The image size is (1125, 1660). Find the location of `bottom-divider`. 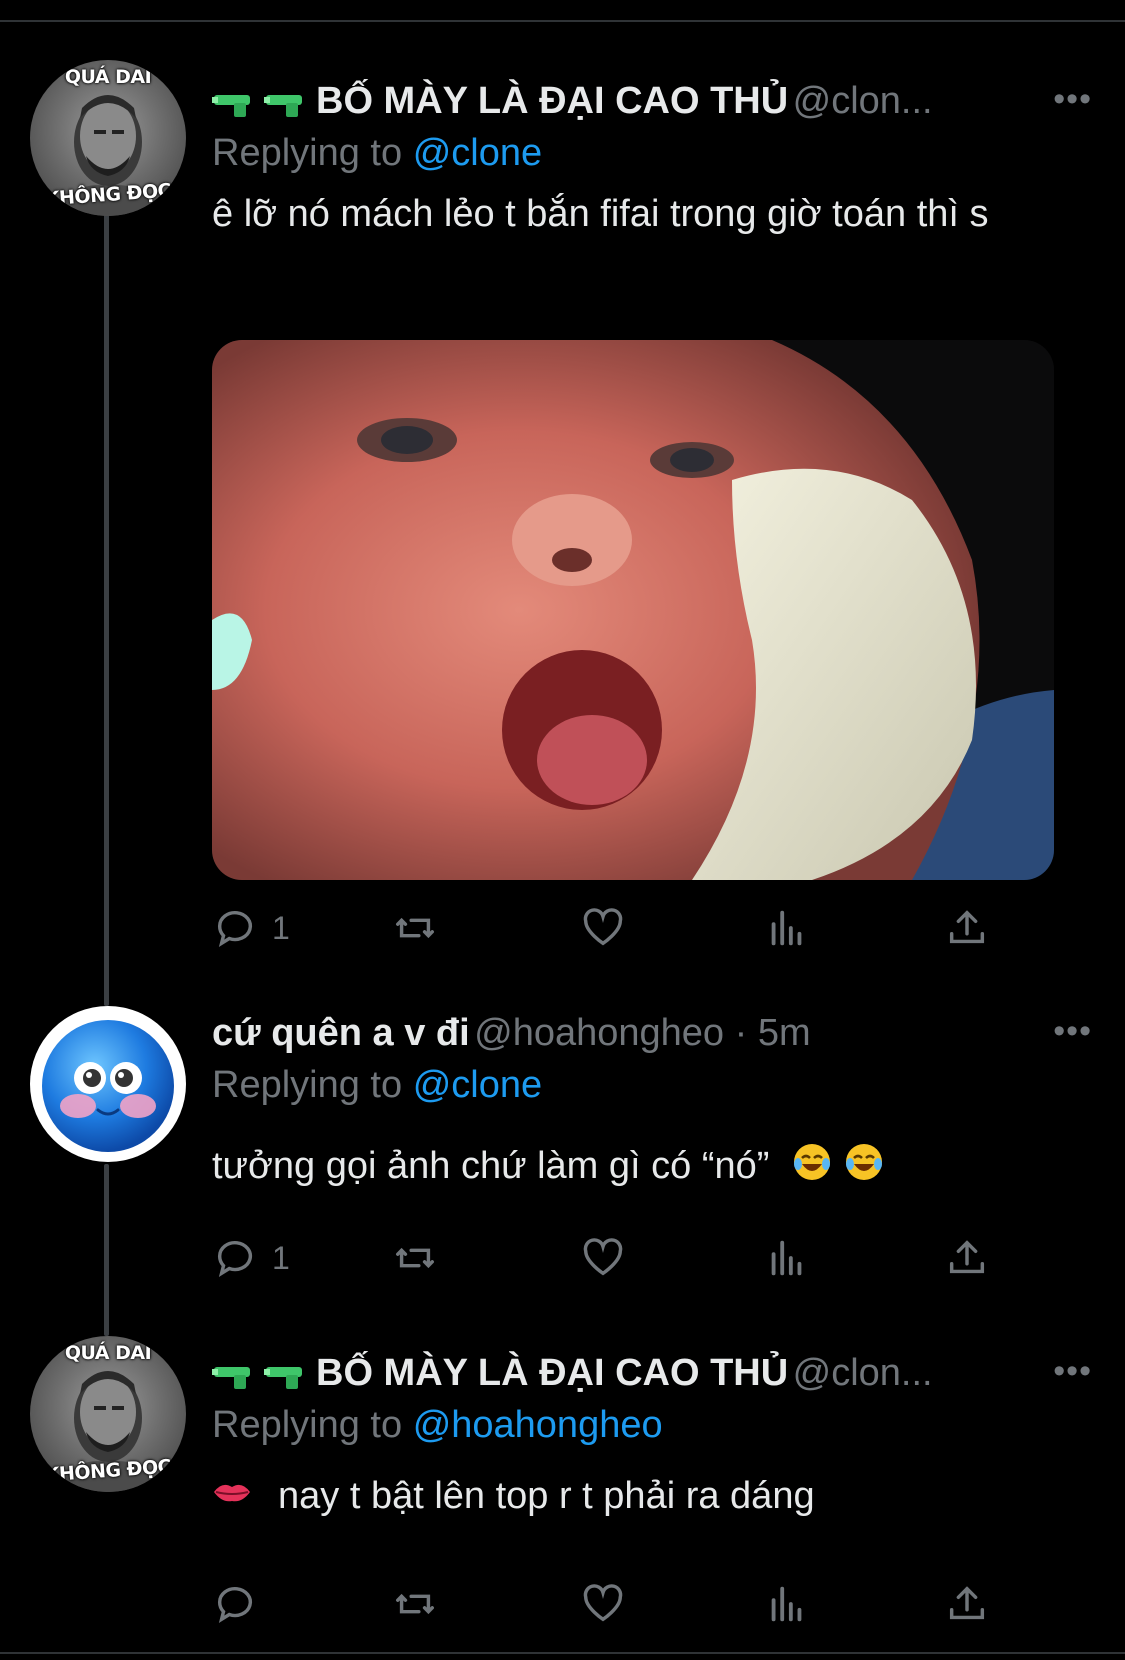

bottom-divider is located at coordinates (562, 1653).